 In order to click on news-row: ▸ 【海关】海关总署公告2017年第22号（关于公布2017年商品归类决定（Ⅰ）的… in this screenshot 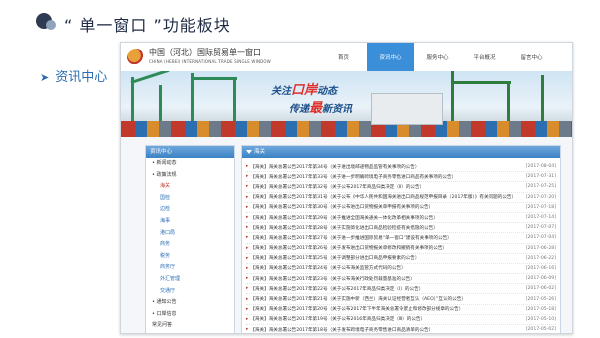, I will do `click(401, 289)`.